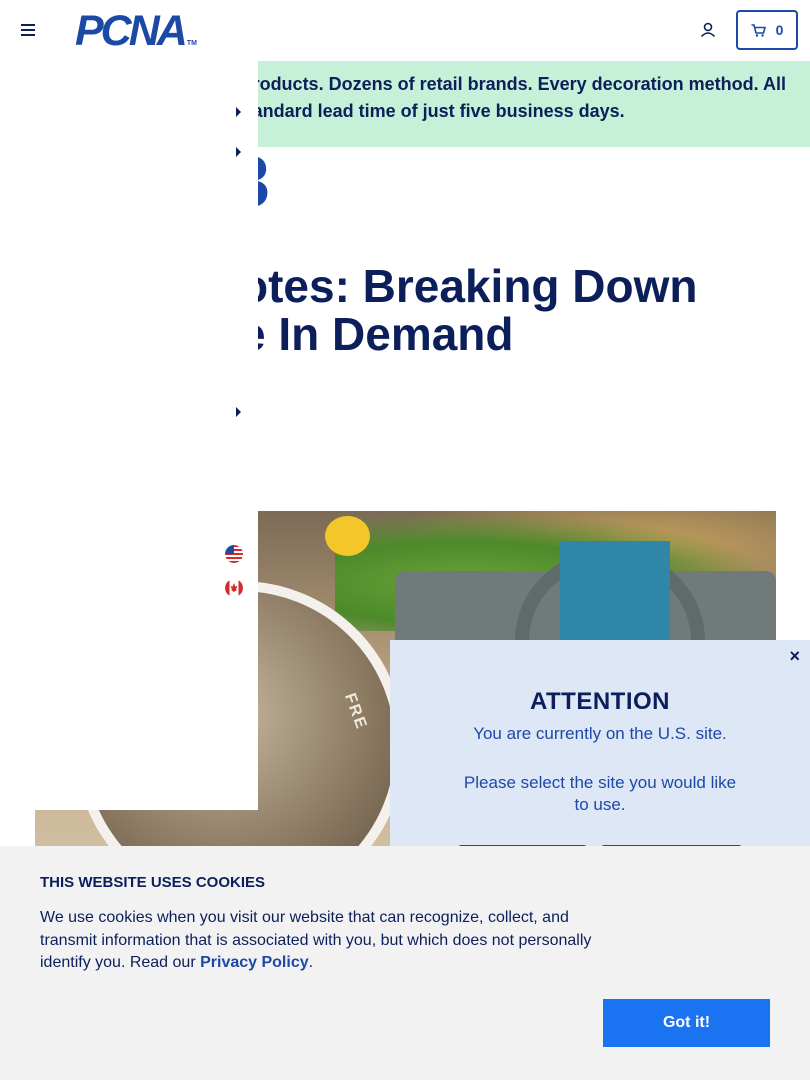 This screenshot has height=1080, width=810. What do you see at coordinates (708, 30) in the screenshot?
I see `user-icon` at bounding box center [708, 30].